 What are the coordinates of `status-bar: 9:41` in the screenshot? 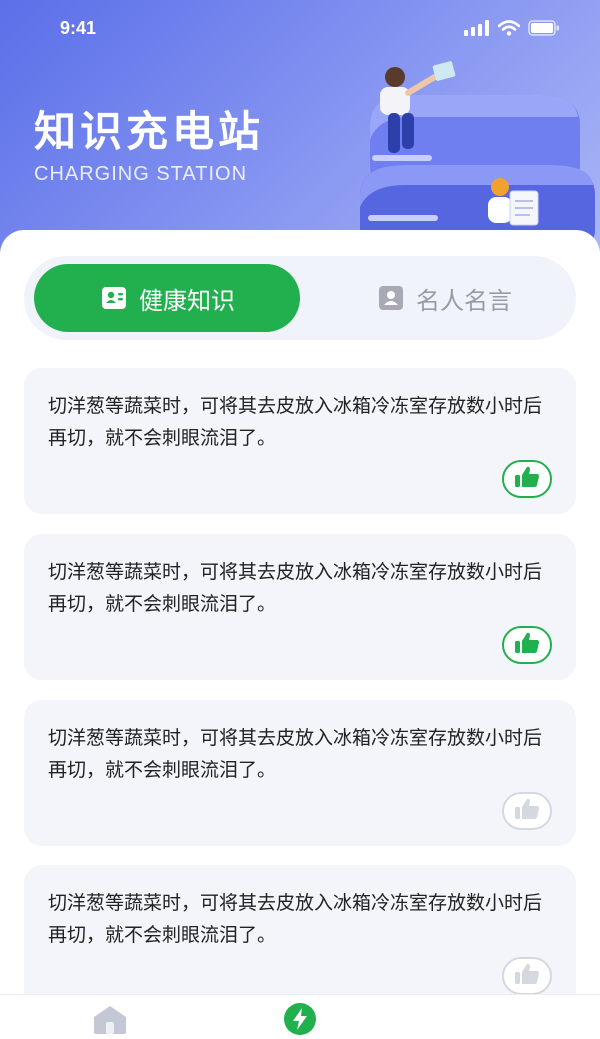 It's located at (300, 30).